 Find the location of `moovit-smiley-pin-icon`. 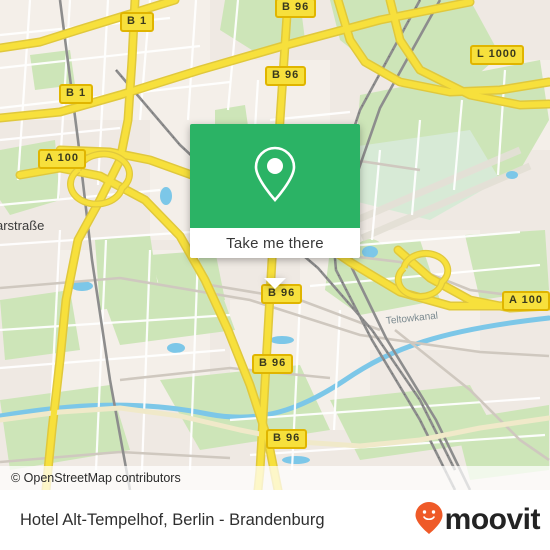

moovit-smiley-pin-icon is located at coordinates (429, 520).